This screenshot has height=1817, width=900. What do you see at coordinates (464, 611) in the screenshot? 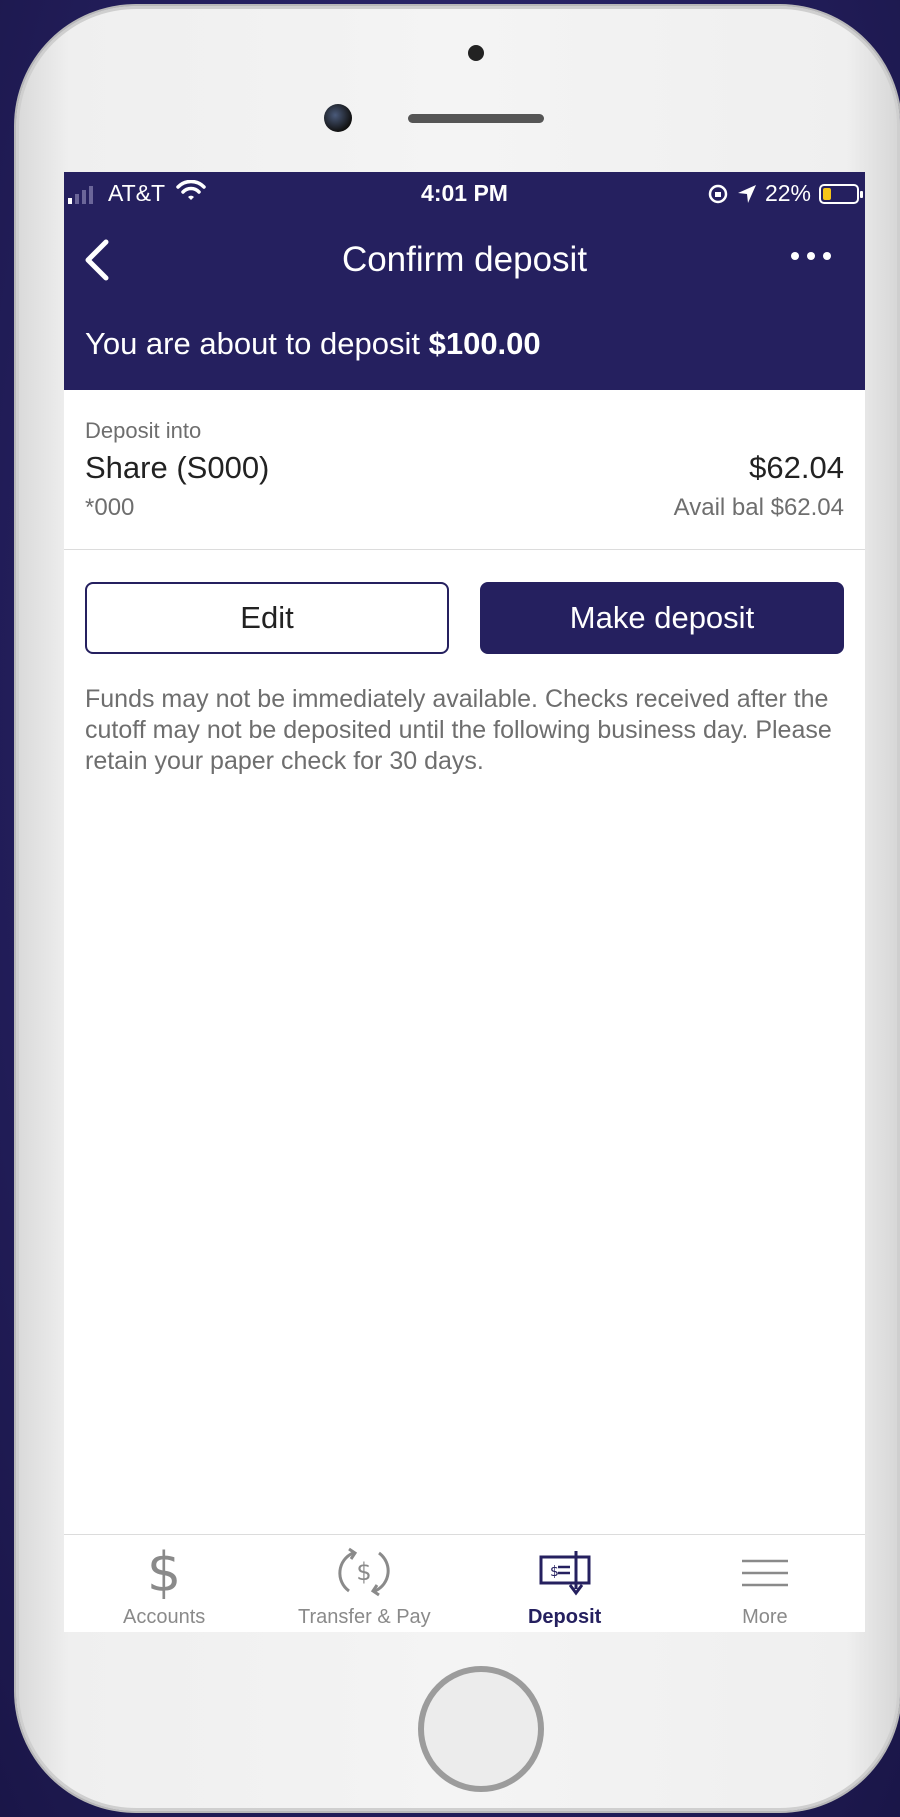
I see `action-buttons: Edit Make deposit` at bounding box center [464, 611].